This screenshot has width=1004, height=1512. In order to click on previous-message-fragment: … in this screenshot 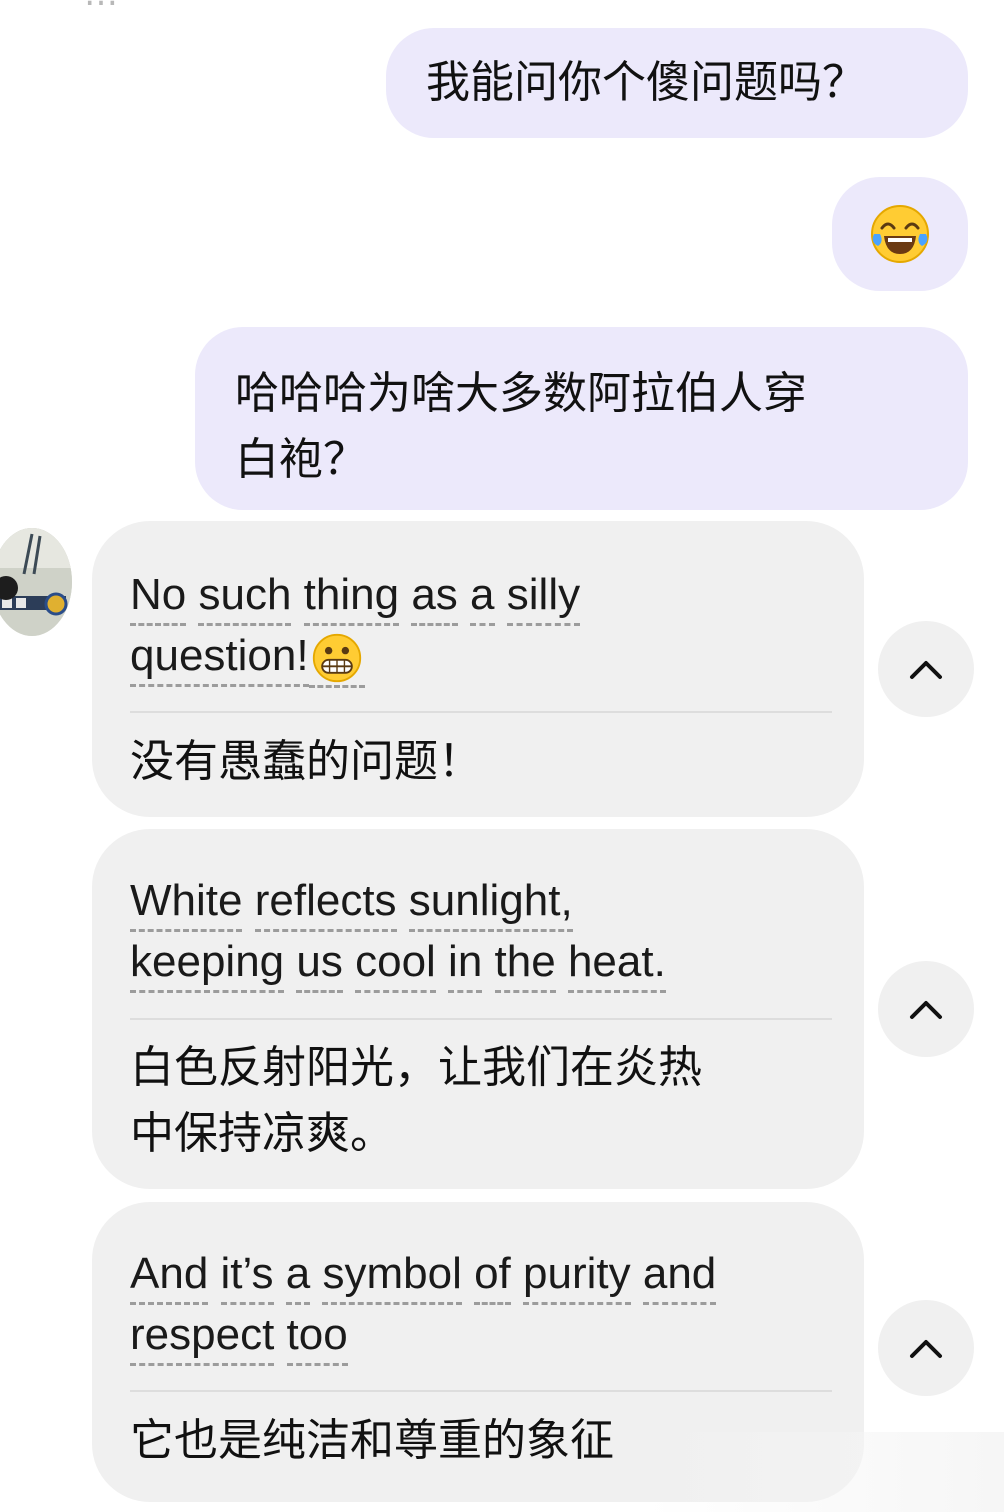, I will do `click(101, 7)`.